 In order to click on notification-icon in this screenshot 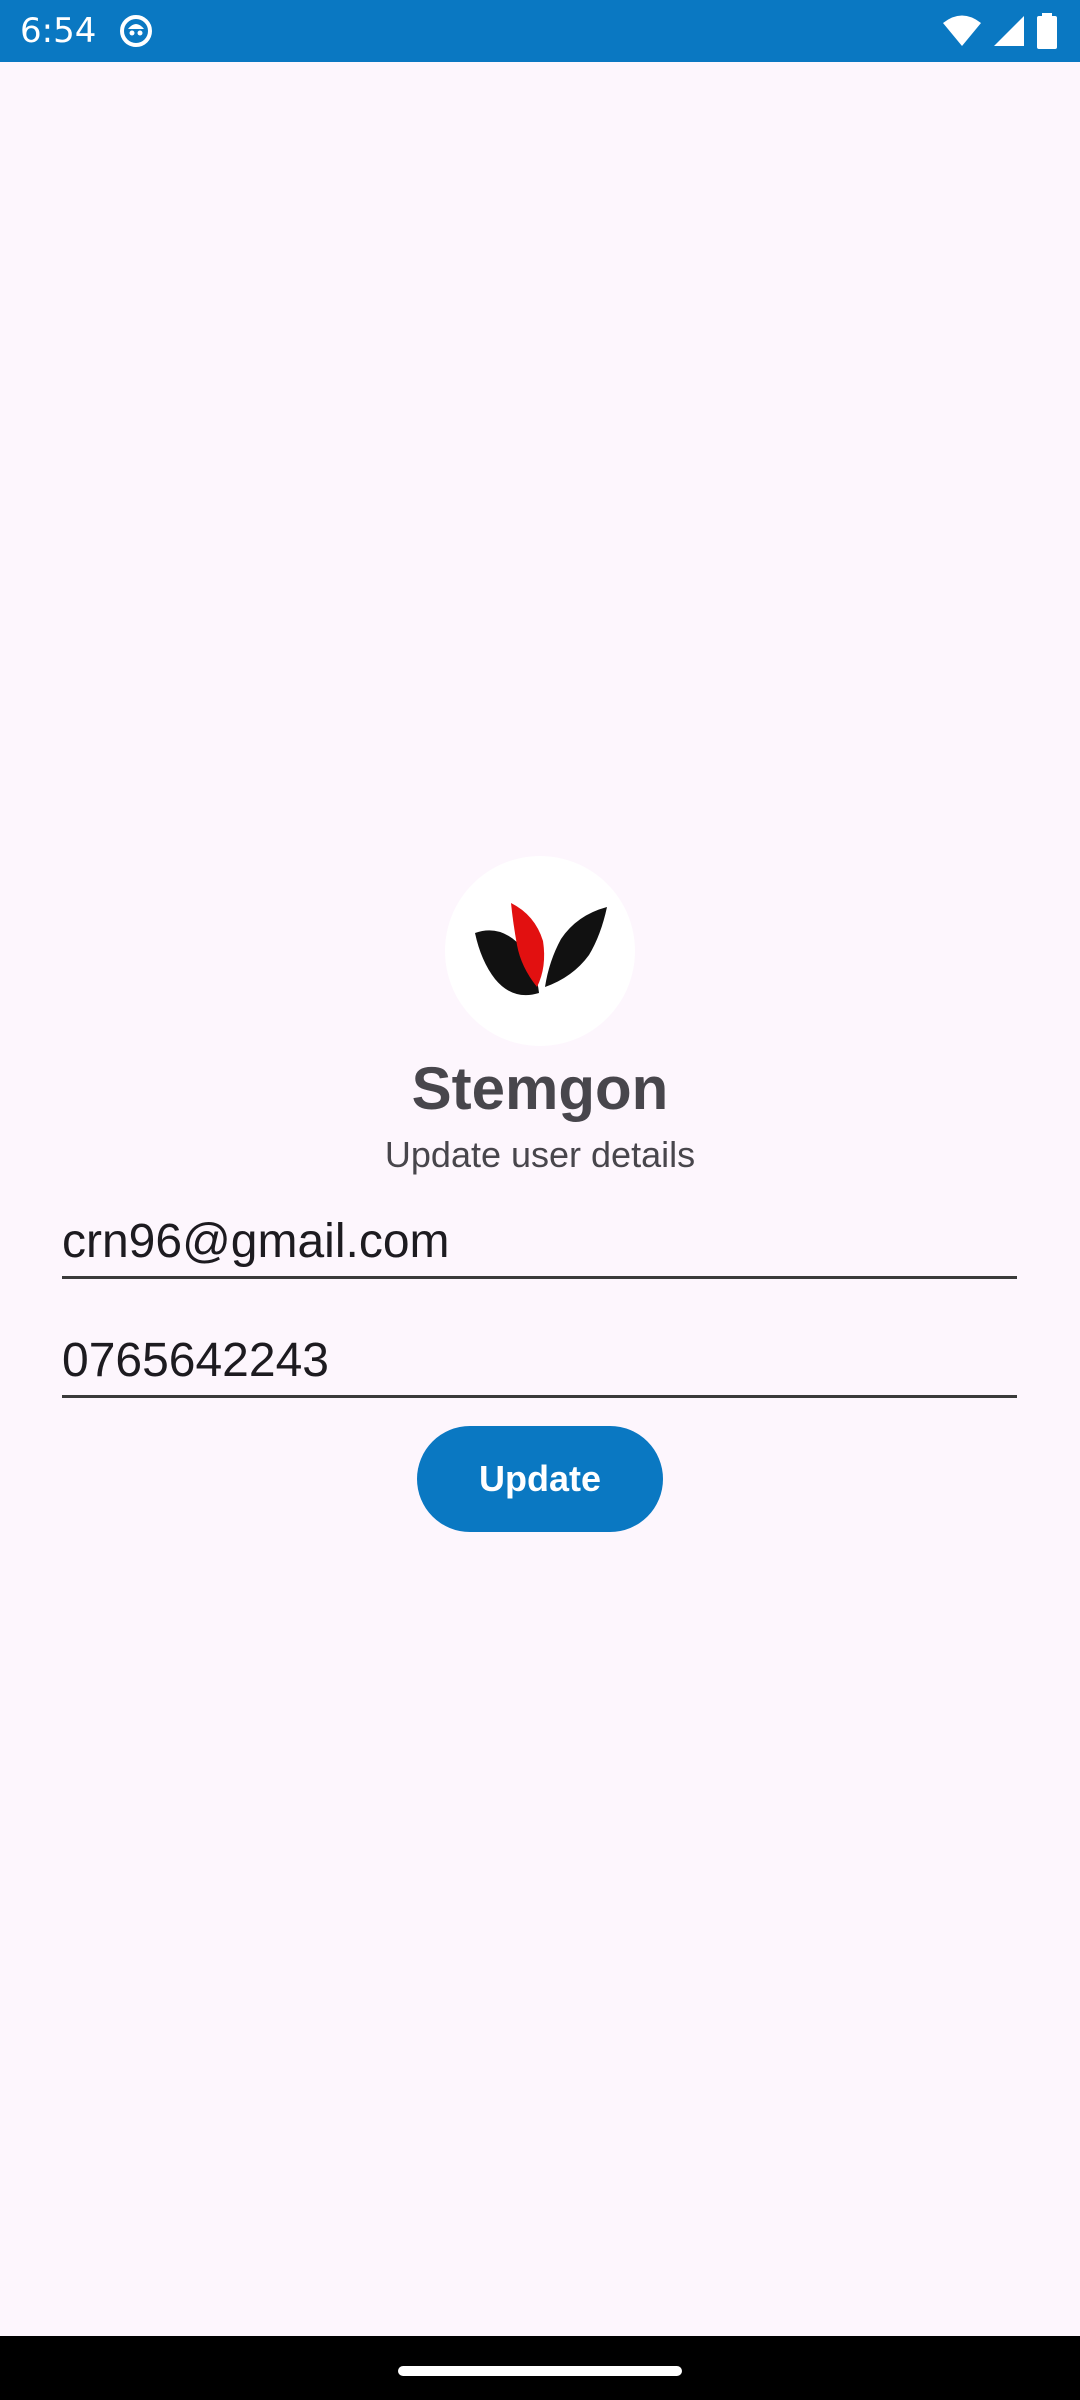, I will do `click(136, 31)`.